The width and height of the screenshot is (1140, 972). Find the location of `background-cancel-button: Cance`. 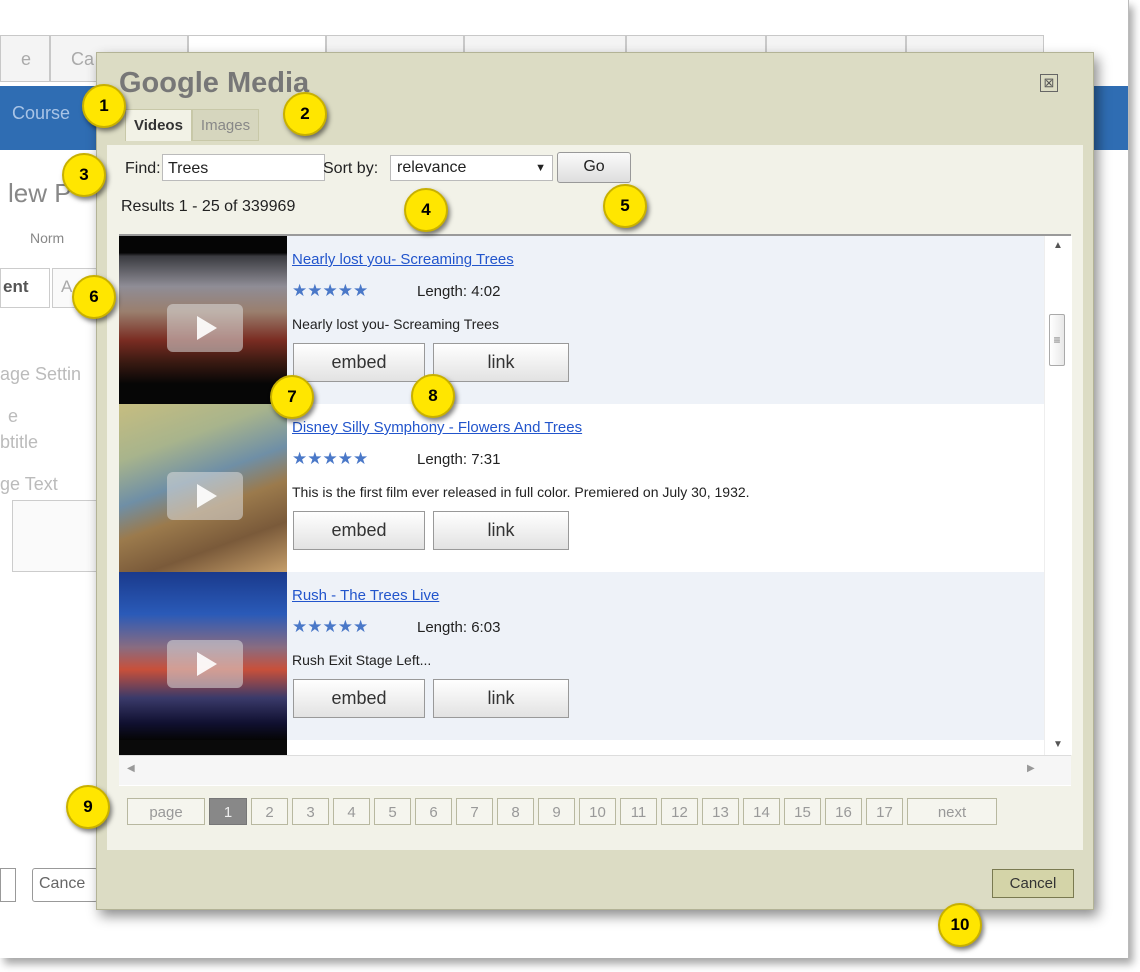

background-cancel-button: Cance is located at coordinates (65, 885).